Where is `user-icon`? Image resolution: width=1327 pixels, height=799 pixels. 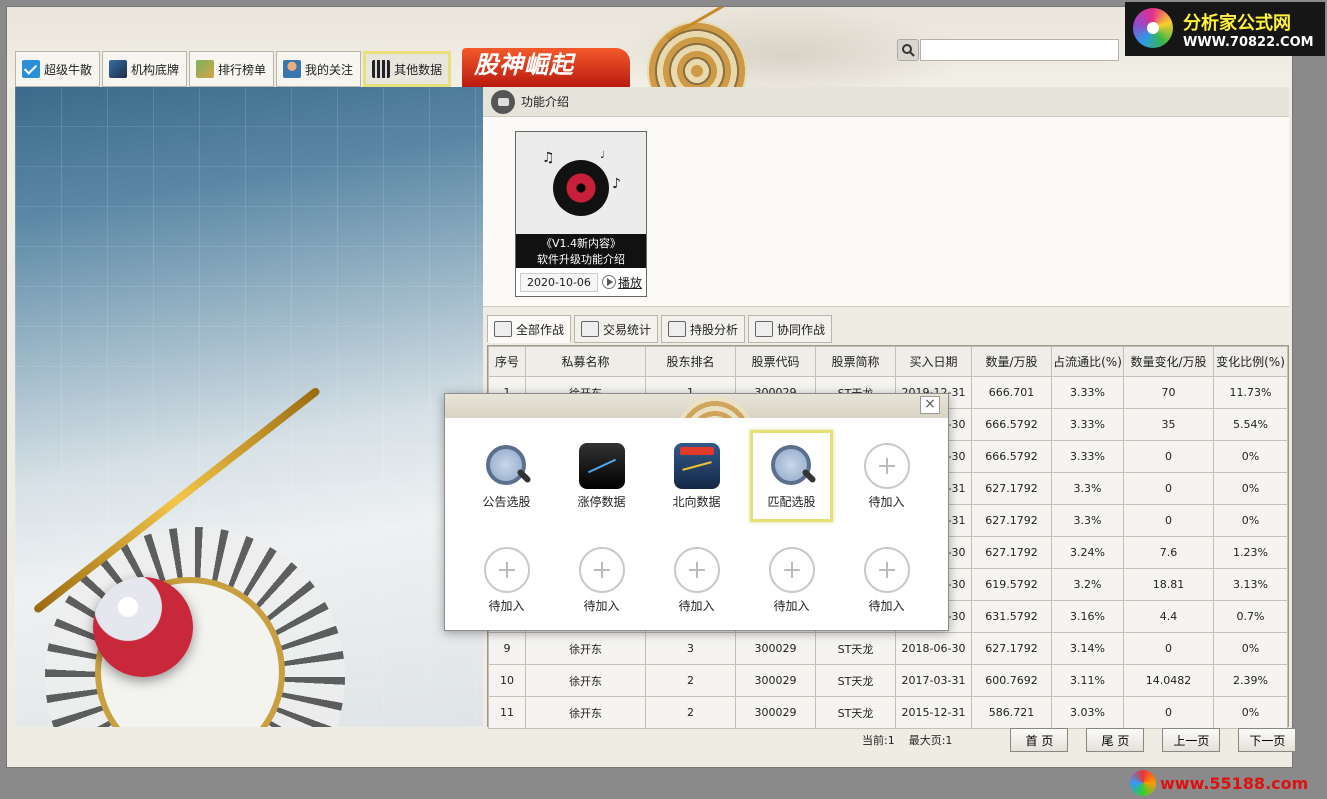
user-icon is located at coordinates (292, 69).